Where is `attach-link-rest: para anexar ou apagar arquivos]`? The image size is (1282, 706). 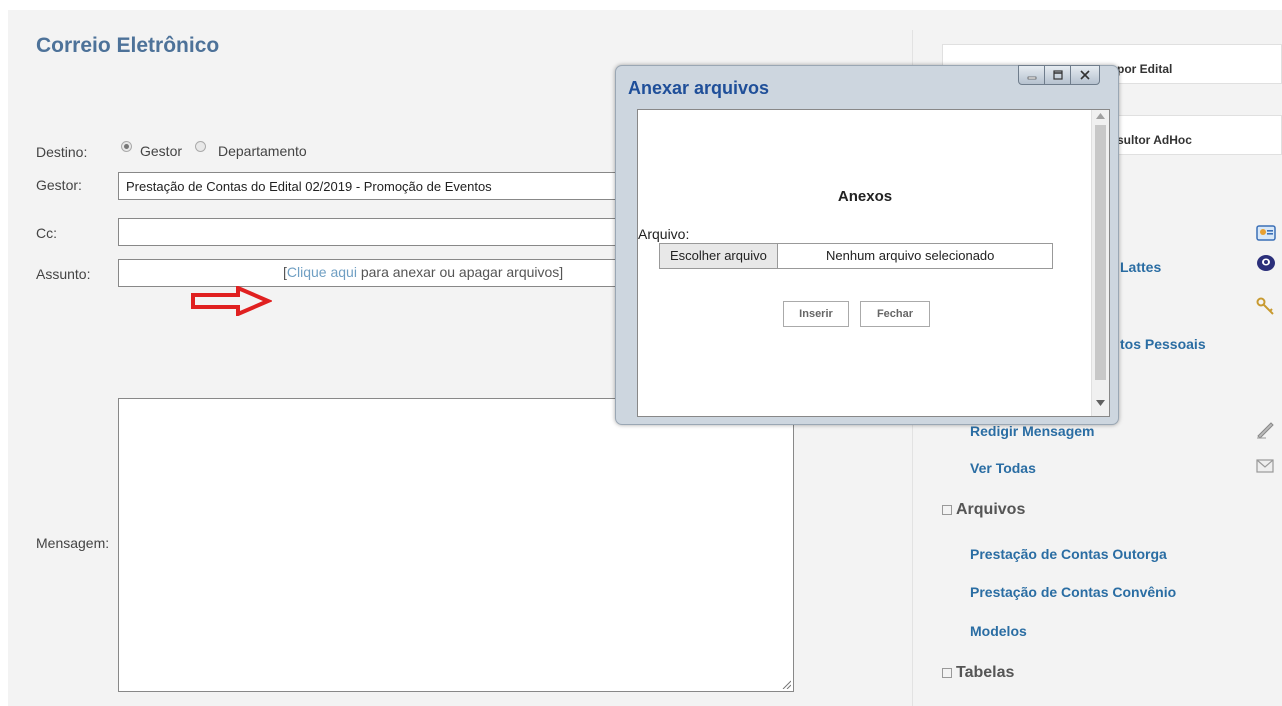
attach-link-rest: para anexar ou apagar arquivos] is located at coordinates (460, 272).